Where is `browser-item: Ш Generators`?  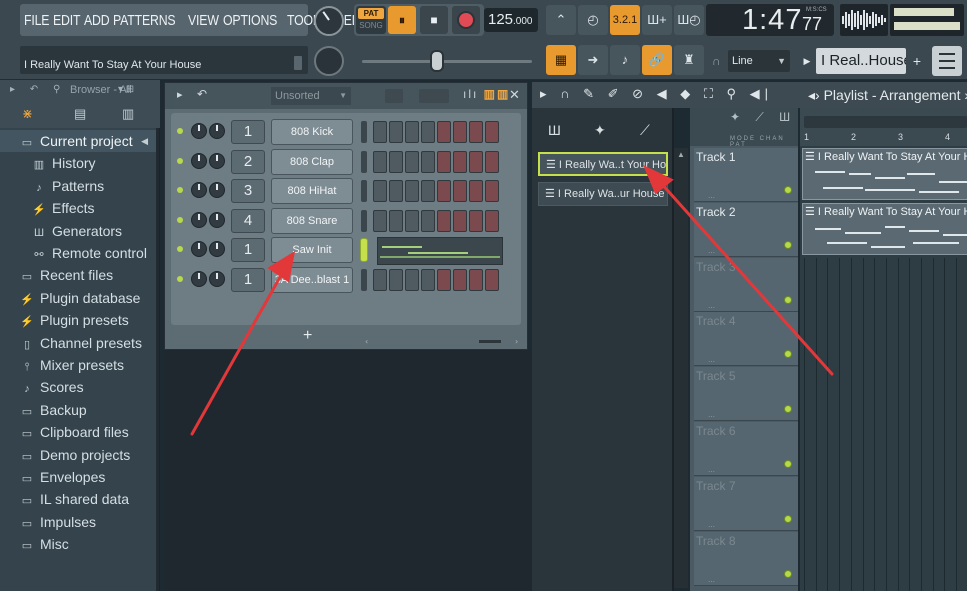 browser-item: Ш Generators is located at coordinates (78, 231).